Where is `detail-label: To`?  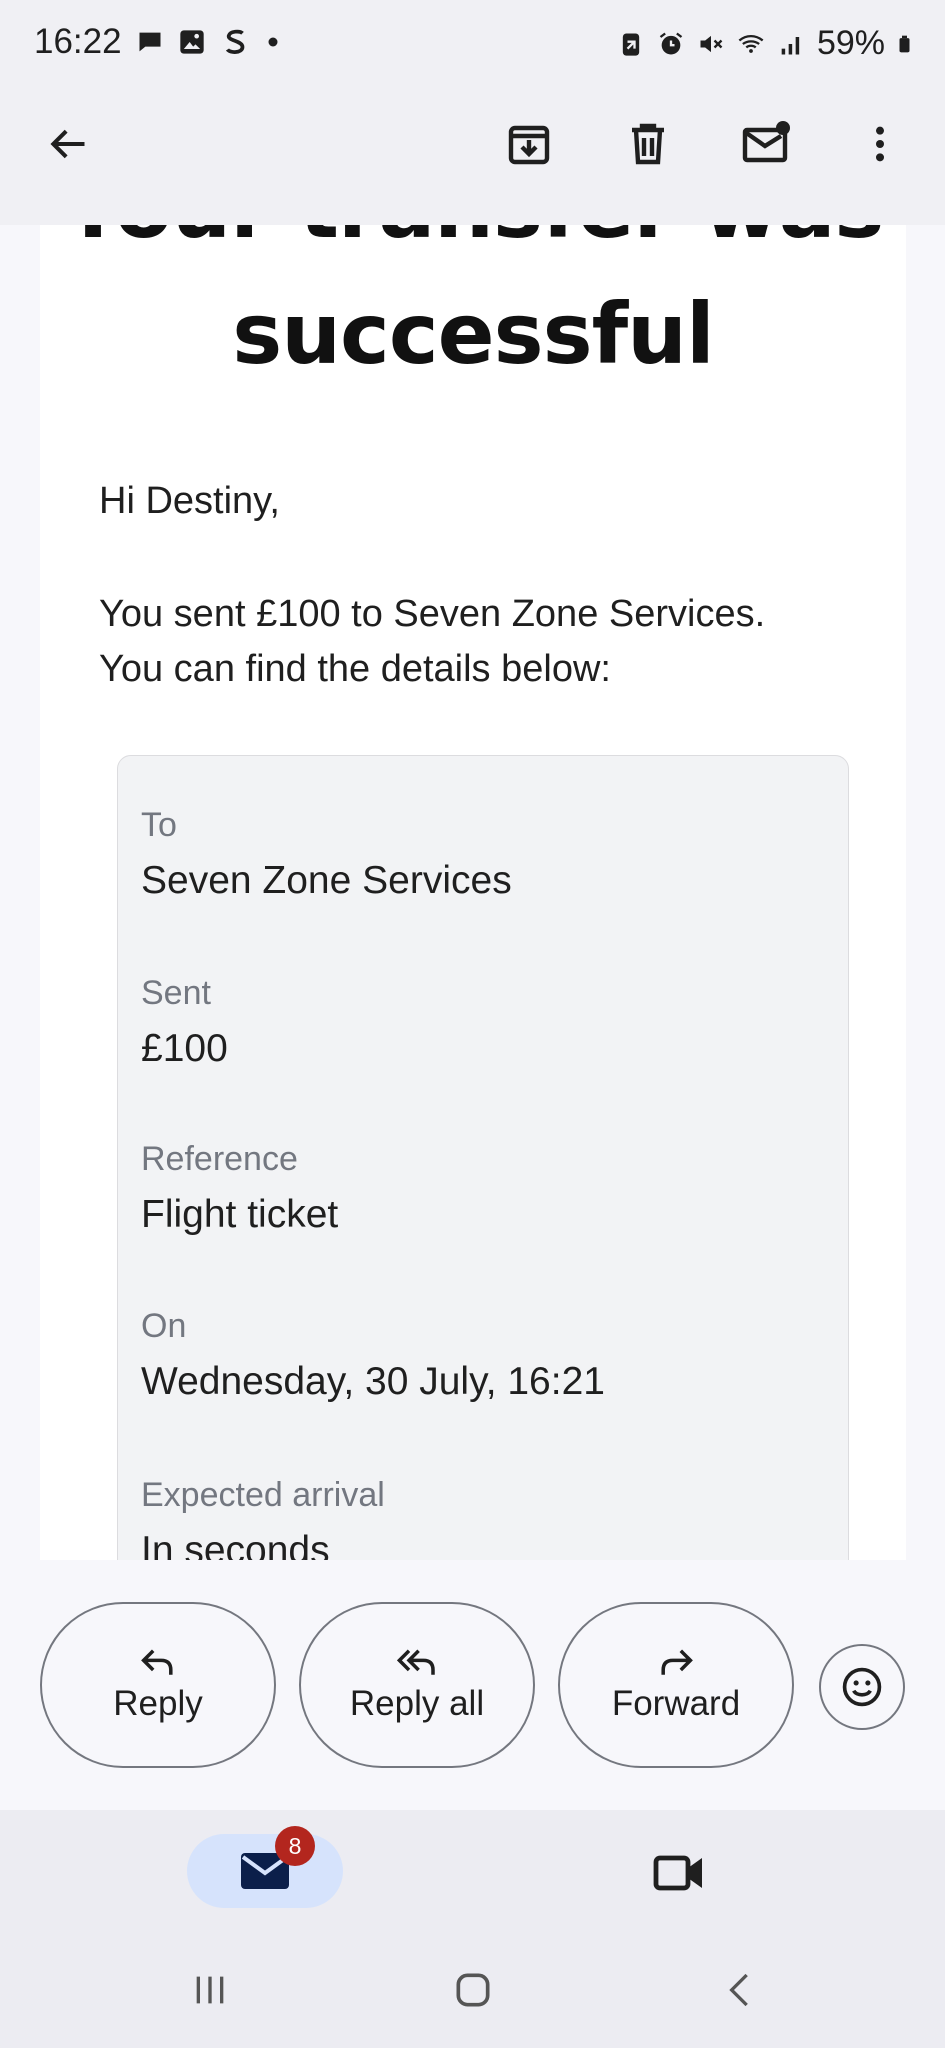
detail-label: To is located at coordinates (159, 825).